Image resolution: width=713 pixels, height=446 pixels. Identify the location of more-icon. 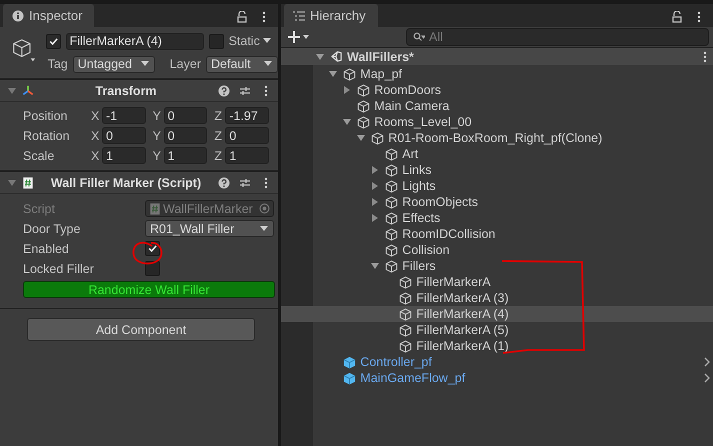
(705, 56).